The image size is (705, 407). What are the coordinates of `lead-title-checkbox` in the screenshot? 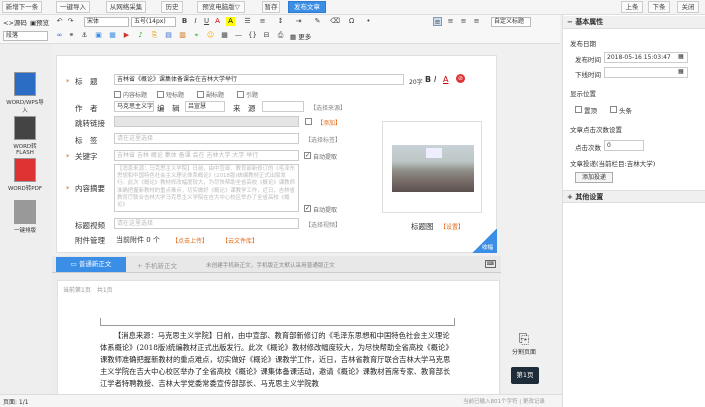 It's located at (240, 94).